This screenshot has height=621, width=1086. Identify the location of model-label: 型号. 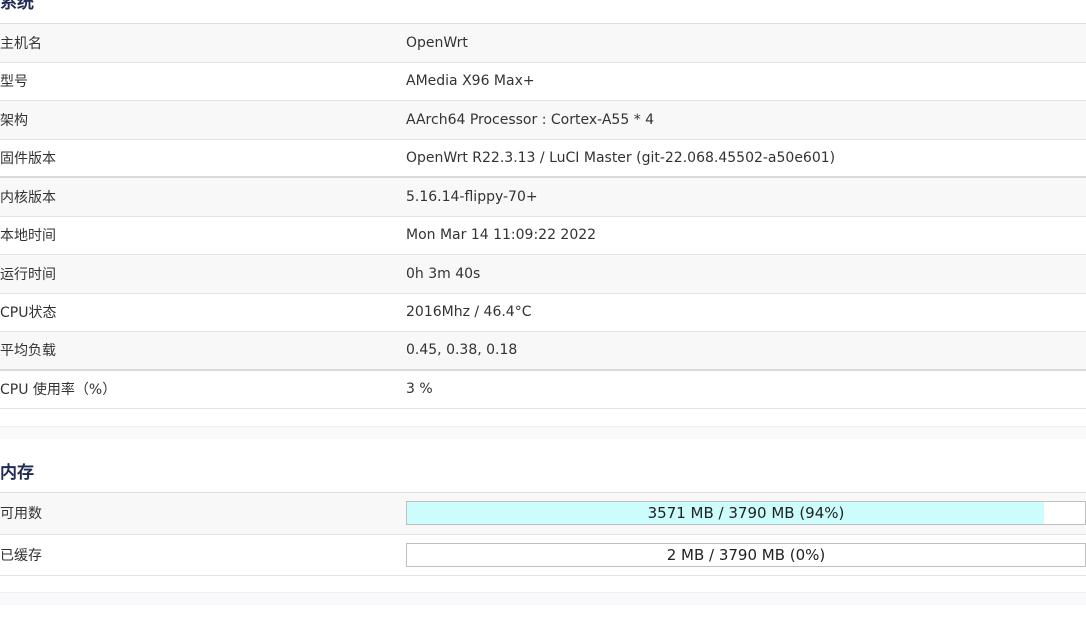
(14, 82).